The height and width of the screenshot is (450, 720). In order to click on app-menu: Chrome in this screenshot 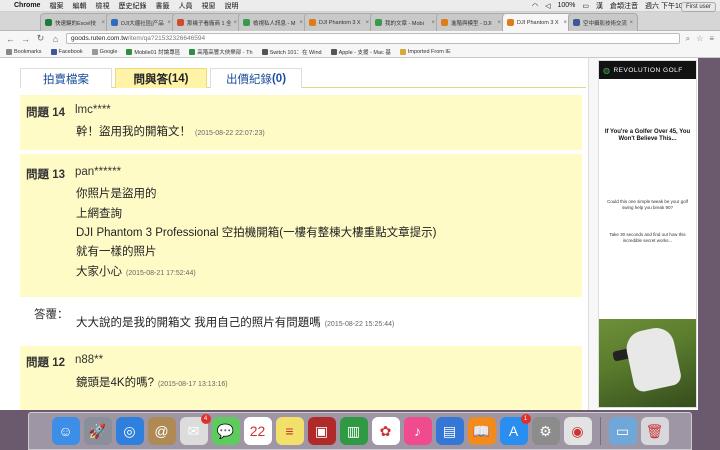, I will do `click(27, 5)`.